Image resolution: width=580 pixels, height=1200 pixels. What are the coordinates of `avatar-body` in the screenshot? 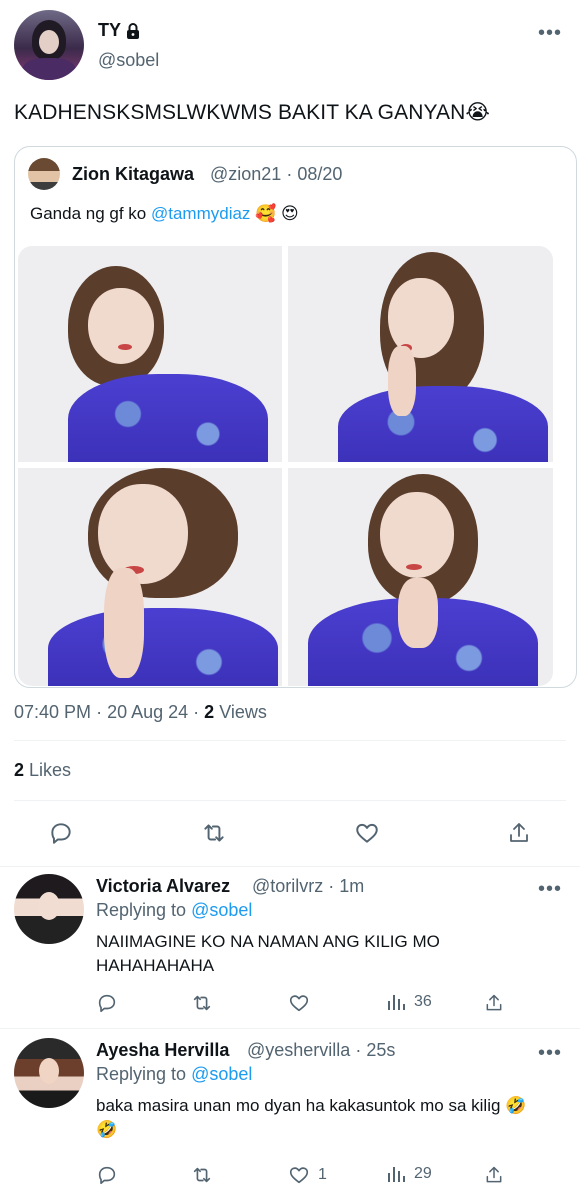 It's located at (49, 69).